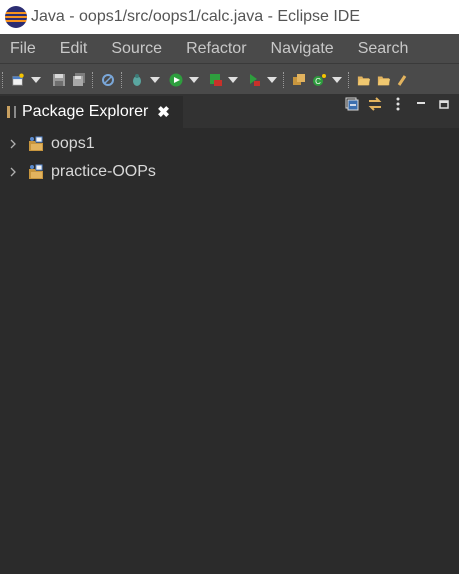 The image size is (459, 574). I want to click on open-task-icon, so click(384, 80).